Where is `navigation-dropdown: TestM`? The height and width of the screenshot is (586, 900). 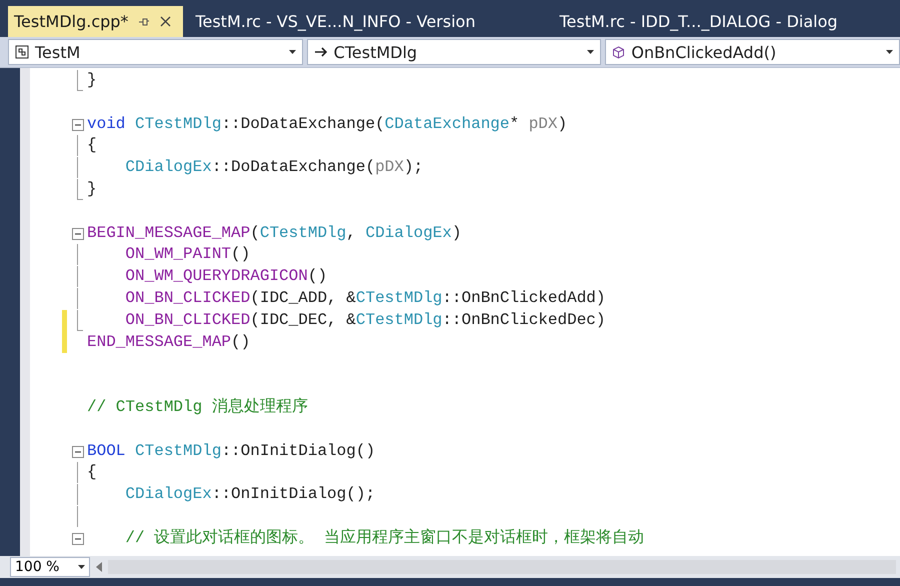 navigation-dropdown: TestM is located at coordinates (155, 52).